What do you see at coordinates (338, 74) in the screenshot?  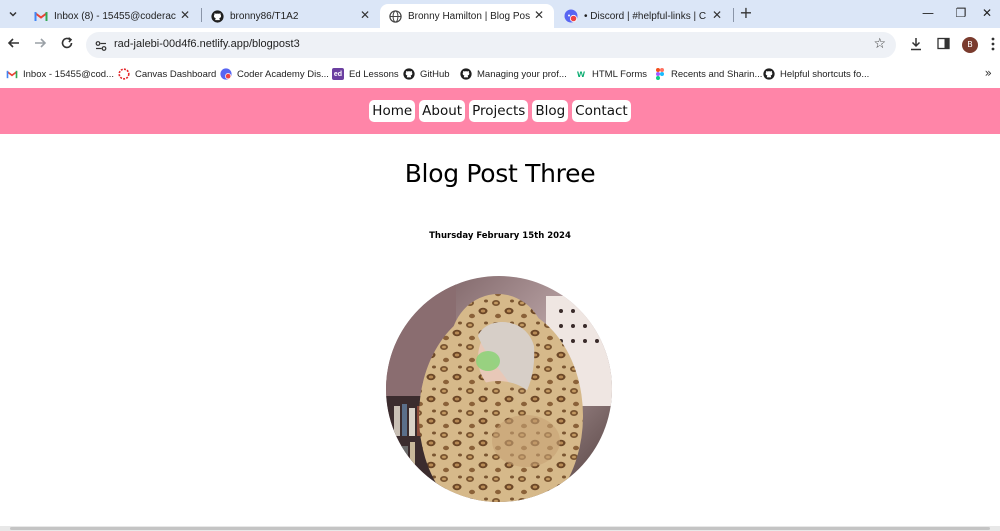 I see `ed-icon: ed` at bounding box center [338, 74].